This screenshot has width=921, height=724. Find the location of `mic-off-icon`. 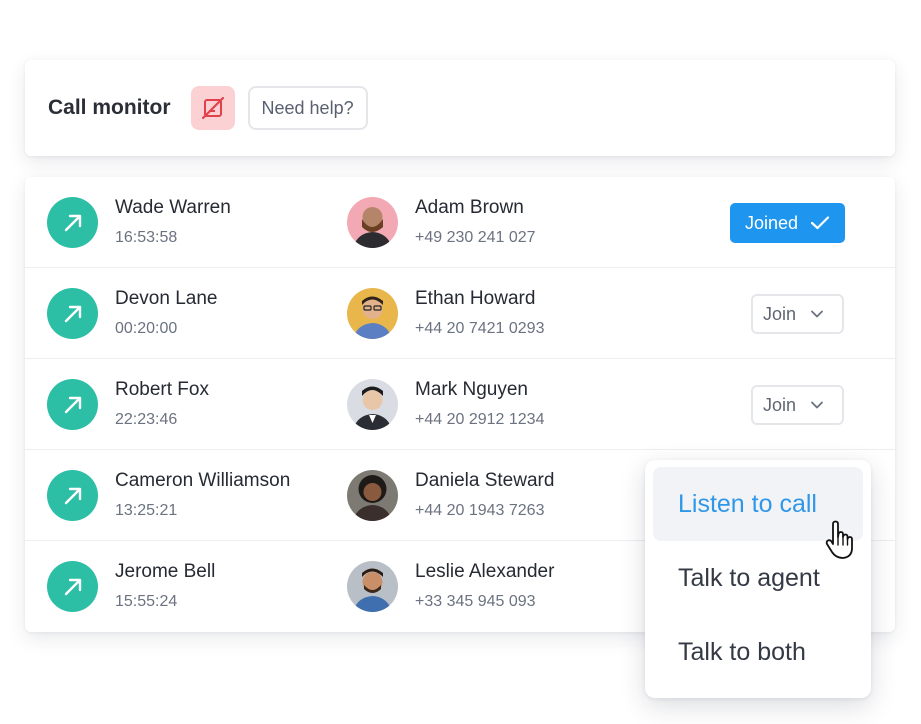

mic-off-icon is located at coordinates (212, 108).